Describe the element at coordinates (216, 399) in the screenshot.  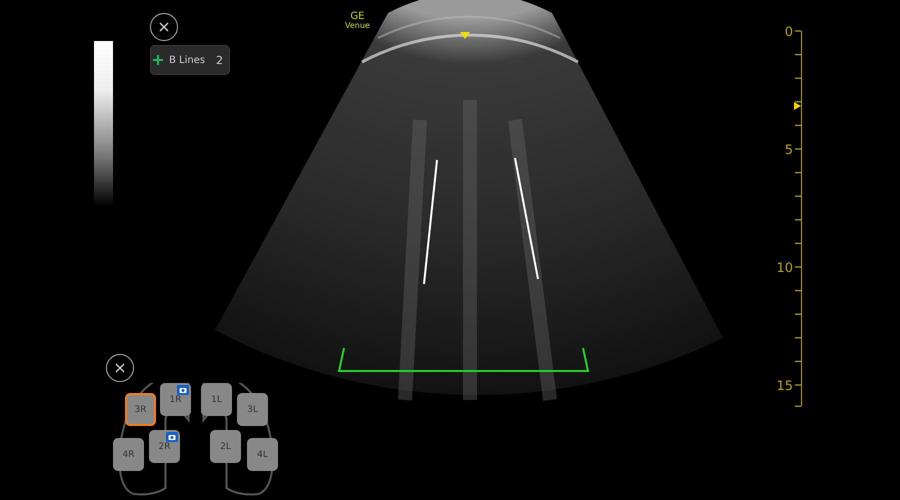
I see `lung-zone-button: 1L` at that location.